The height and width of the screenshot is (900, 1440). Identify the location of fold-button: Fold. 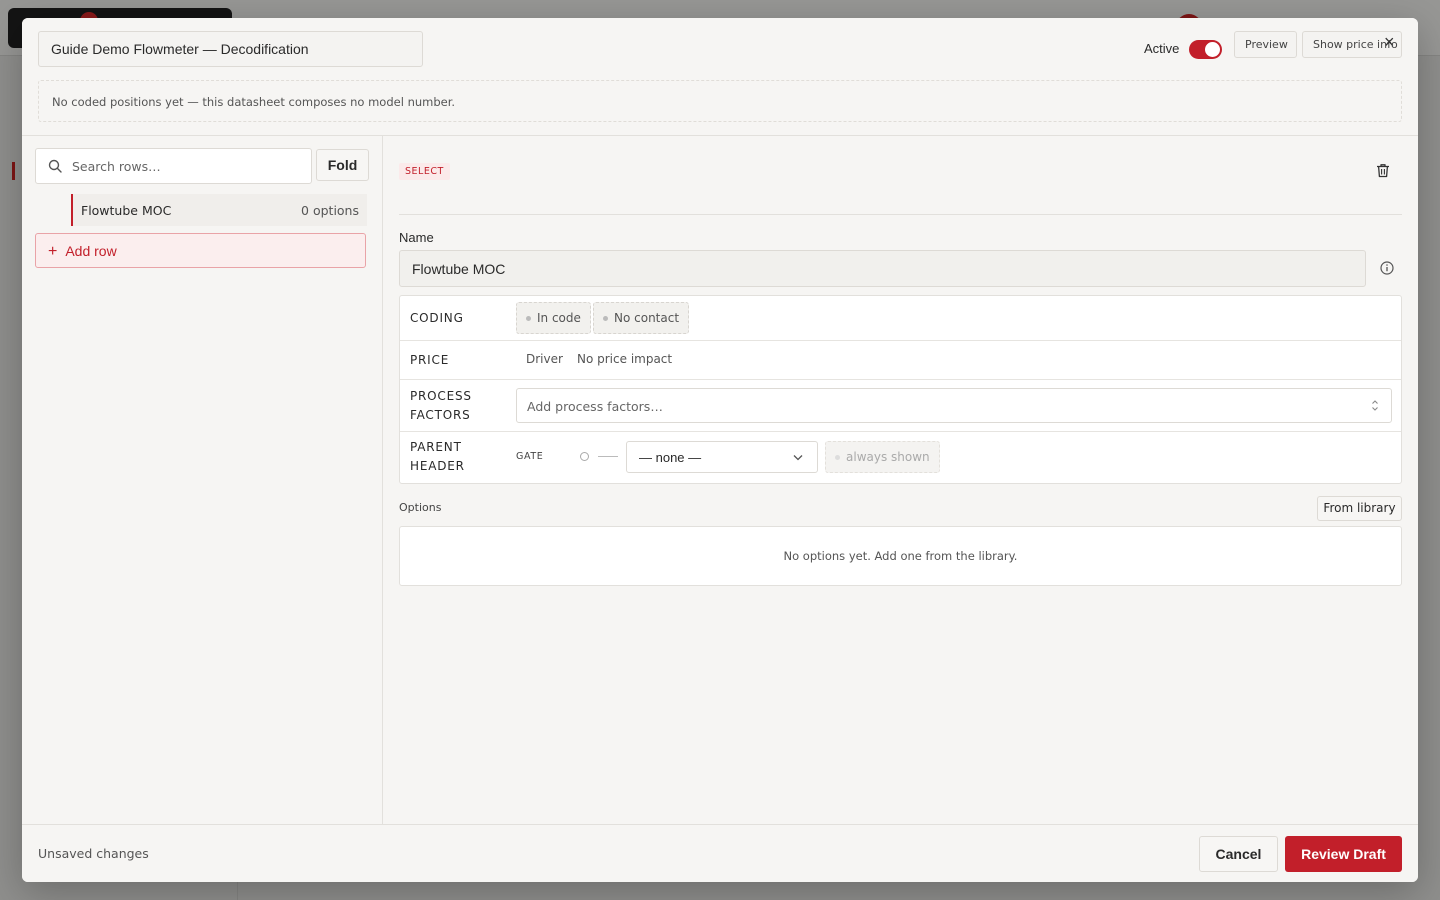
(342, 165).